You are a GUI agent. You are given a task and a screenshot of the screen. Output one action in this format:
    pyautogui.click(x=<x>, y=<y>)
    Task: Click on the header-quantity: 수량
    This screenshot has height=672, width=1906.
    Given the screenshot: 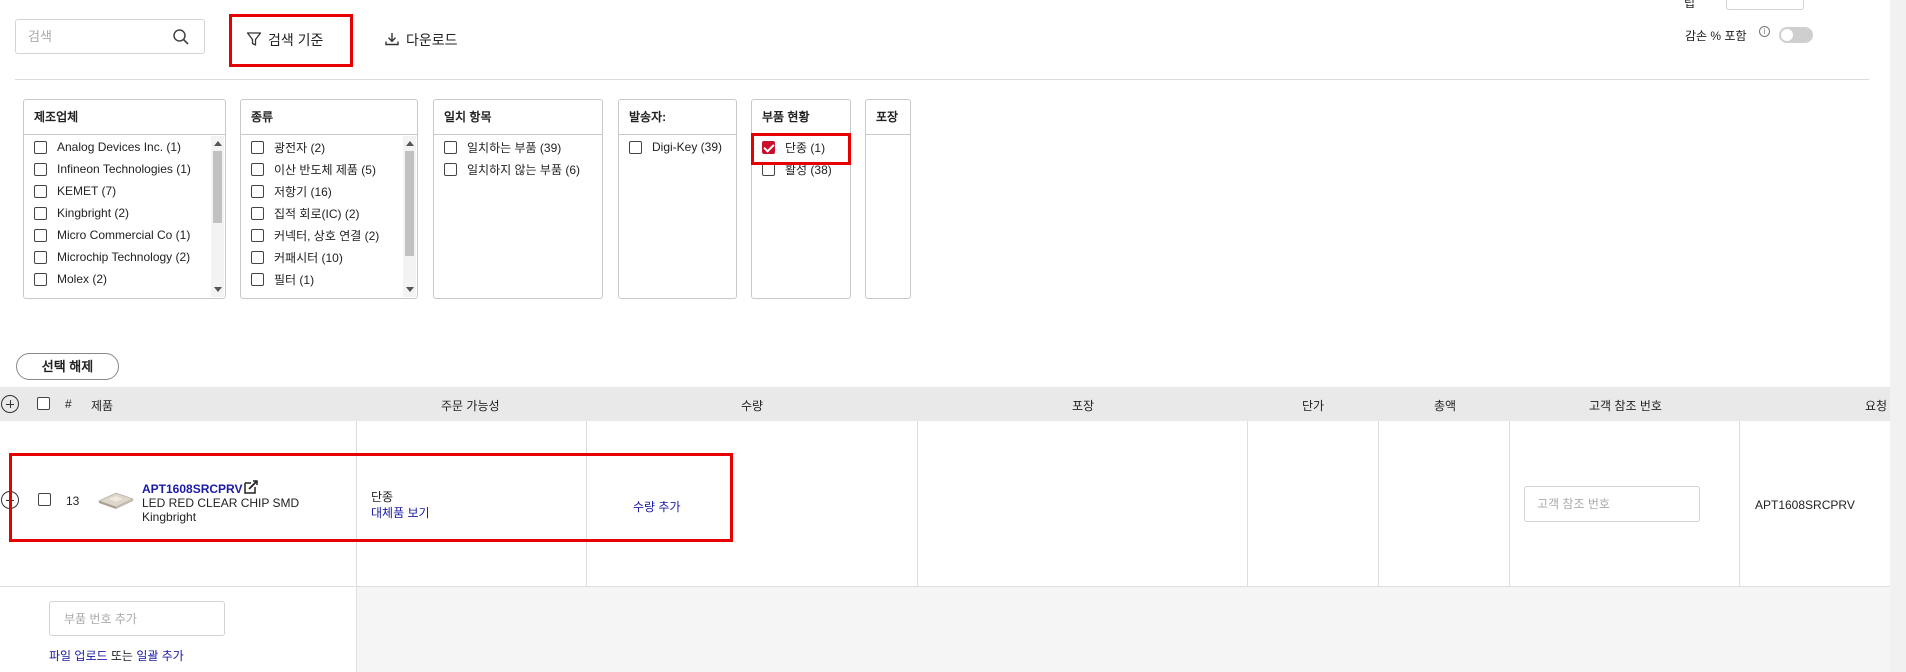 What is the action you would take?
    pyautogui.click(x=752, y=405)
    